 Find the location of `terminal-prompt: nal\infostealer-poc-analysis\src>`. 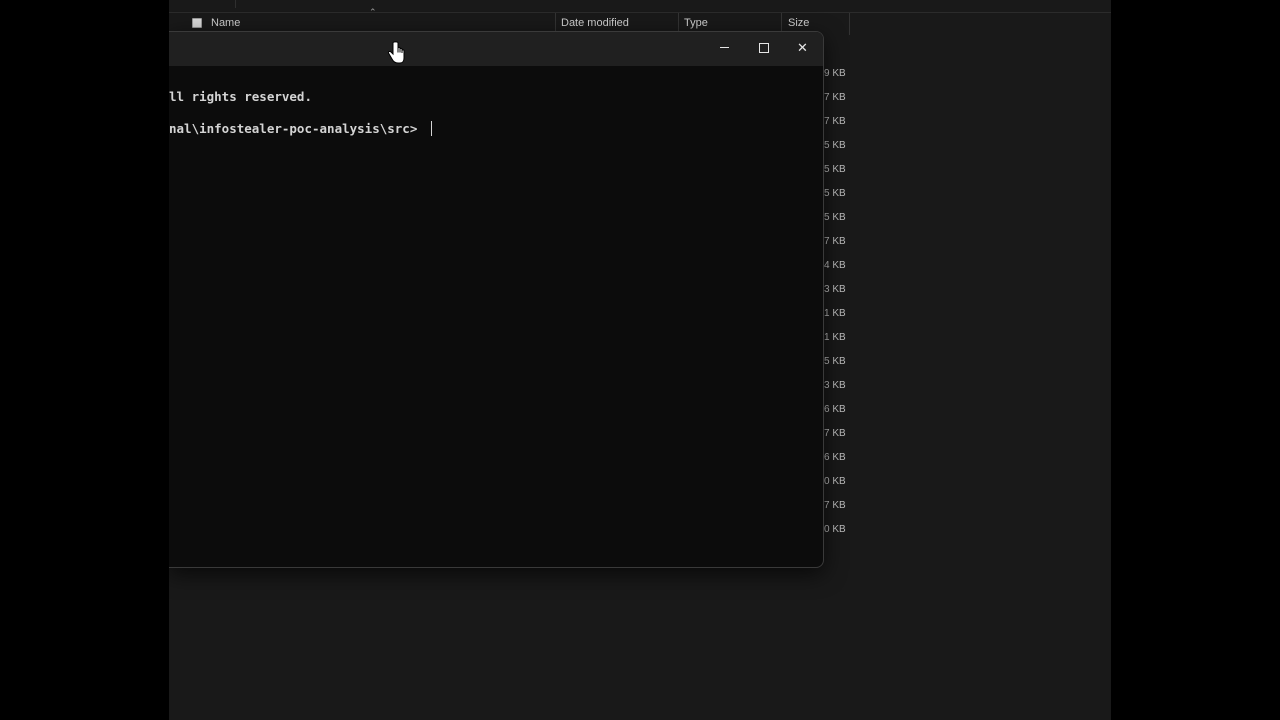

terminal-prompt: nal\infostealer-poc-analysis\src> is located at coordinates (297, 128).